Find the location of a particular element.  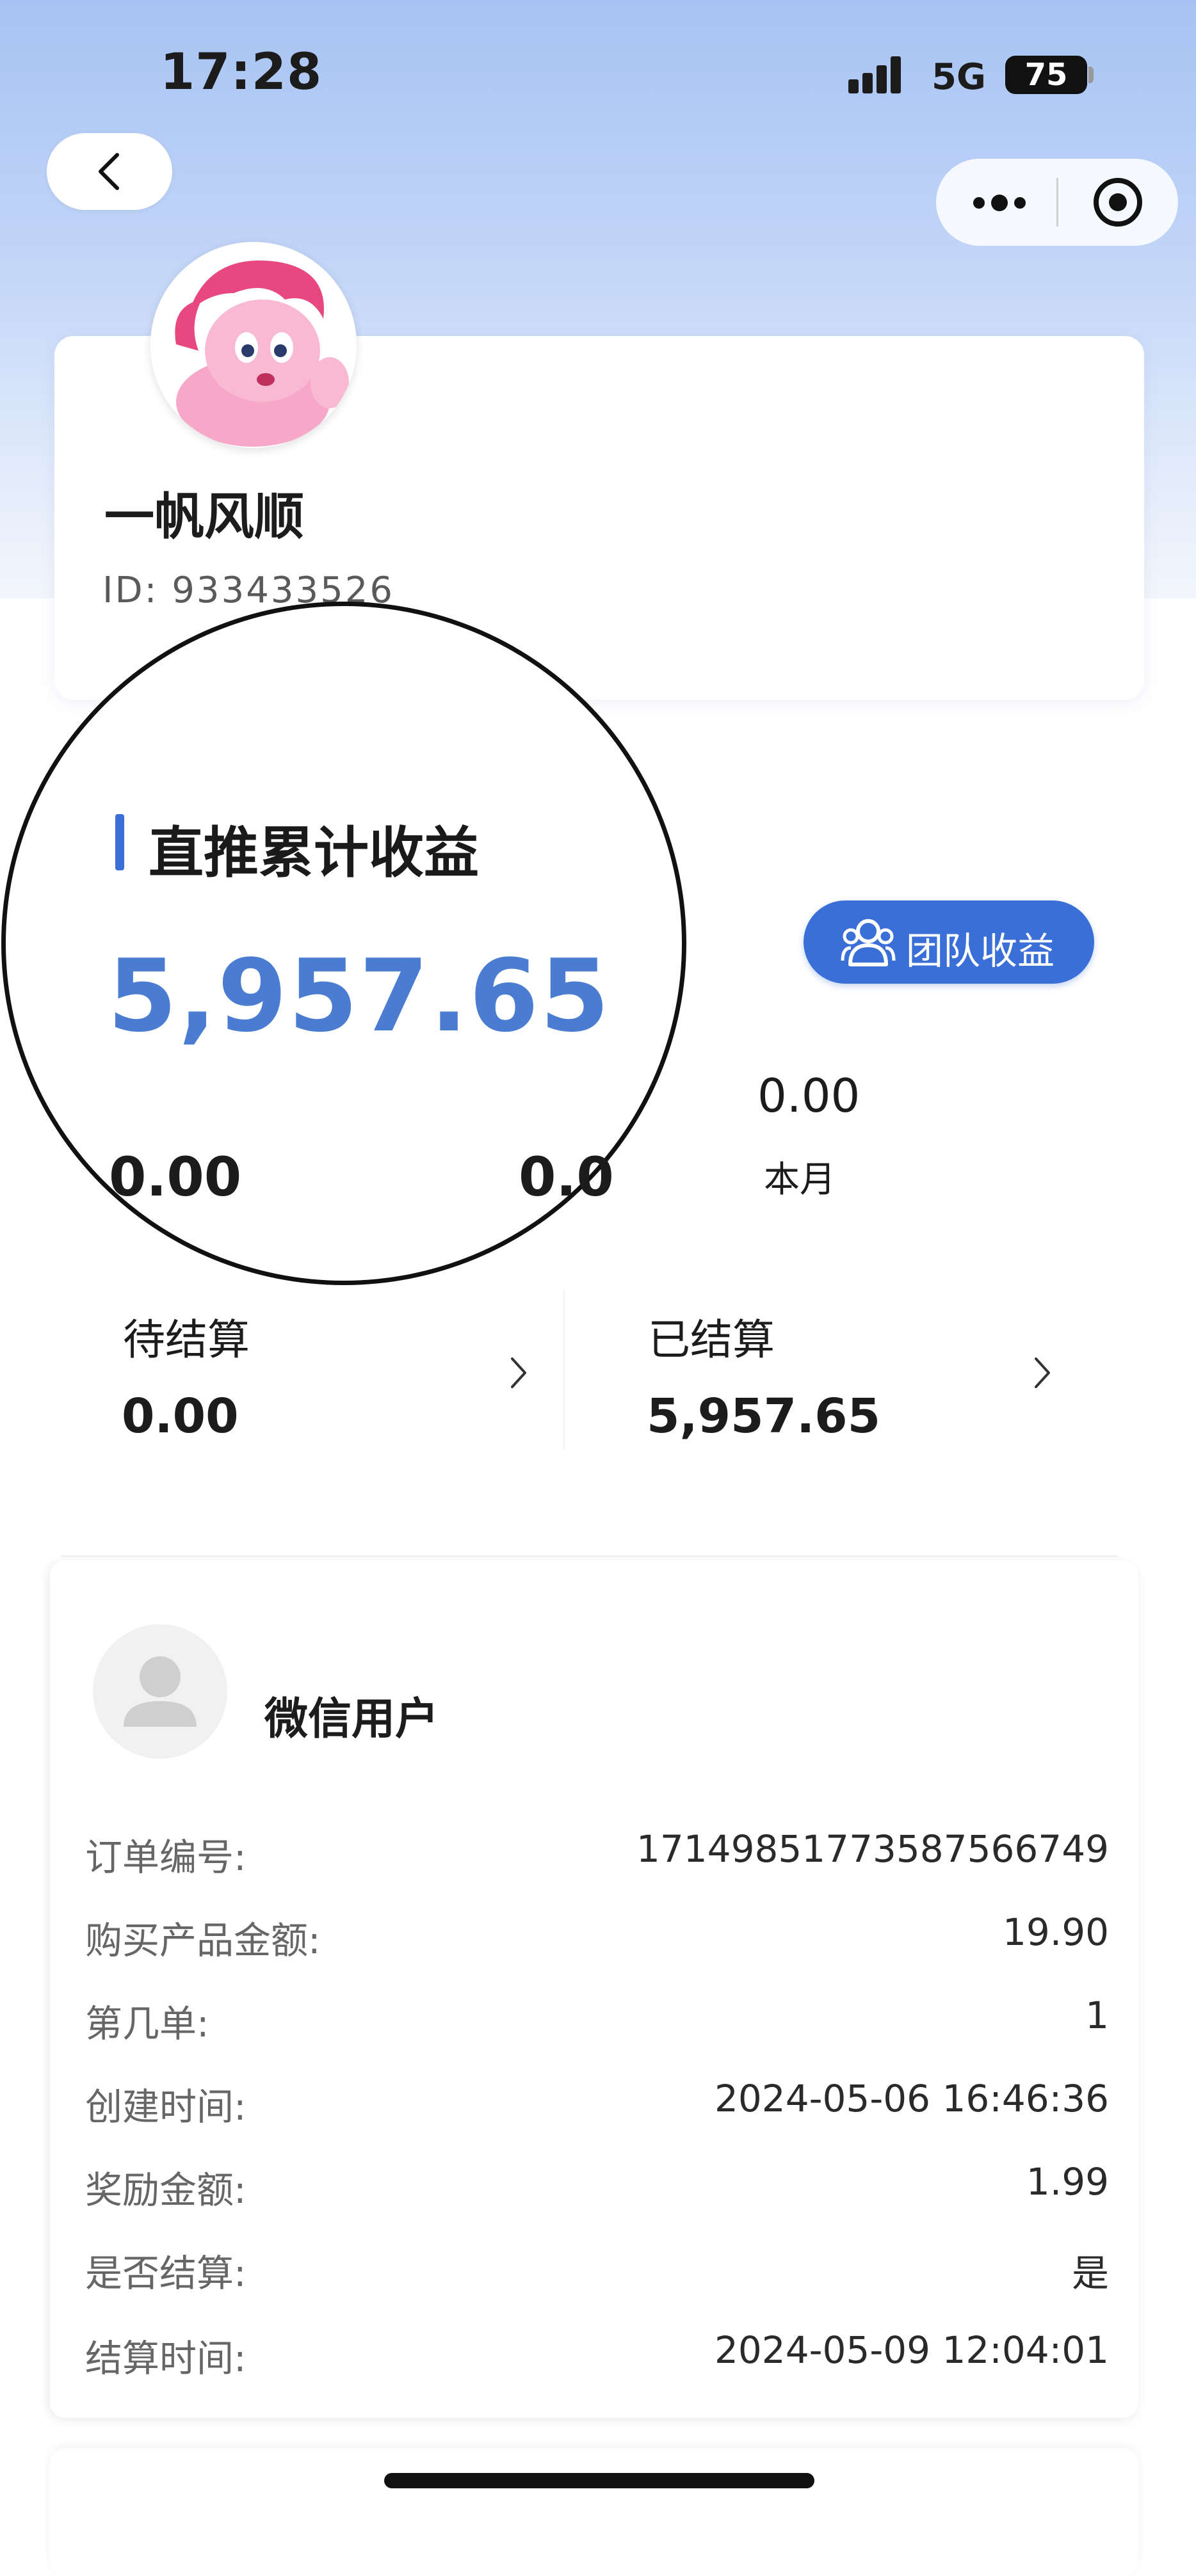

home-indicator is located at coordinates (599, 2480).